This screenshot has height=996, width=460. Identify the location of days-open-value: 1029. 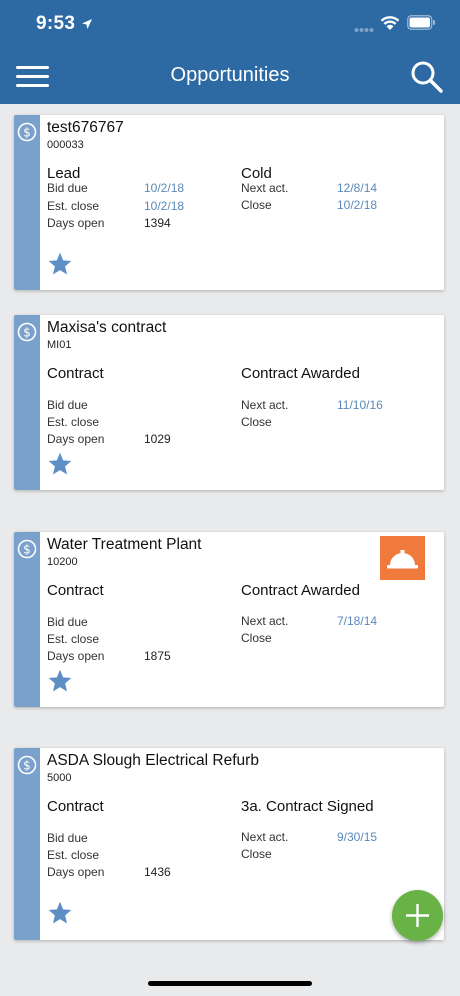
(157, 439).